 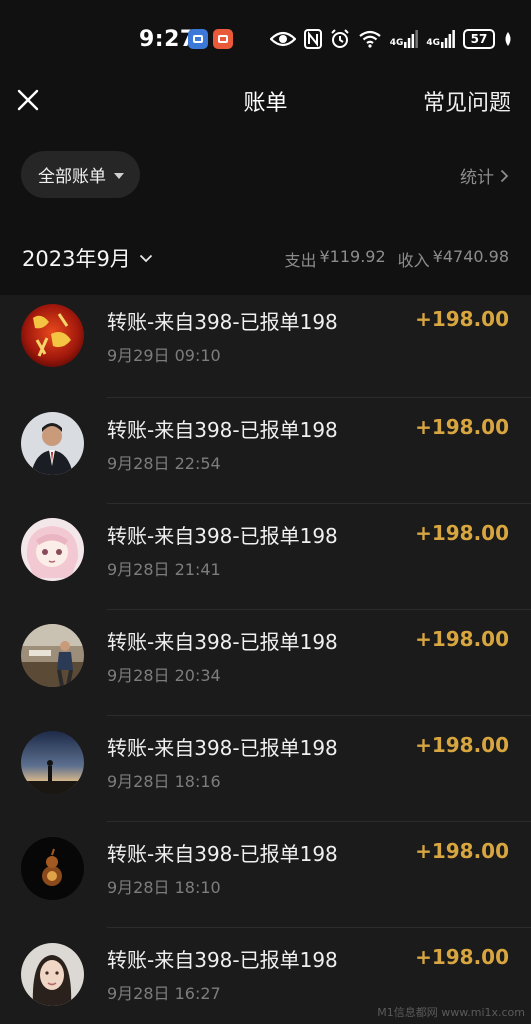 I want to click on cellular-signal-2: 4G, so click(x=440, y=39).